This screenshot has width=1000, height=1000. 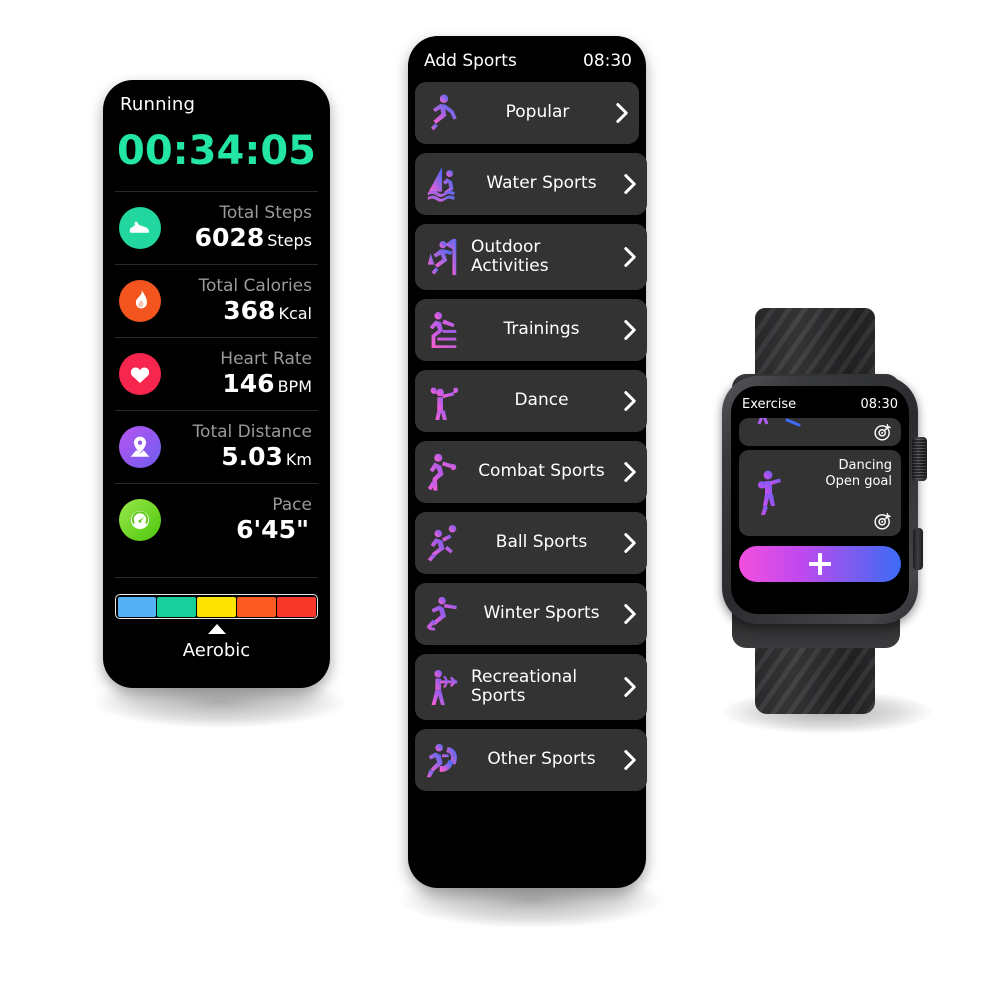 I want to click on metric-value: 6028, so click(x=229, y=238).